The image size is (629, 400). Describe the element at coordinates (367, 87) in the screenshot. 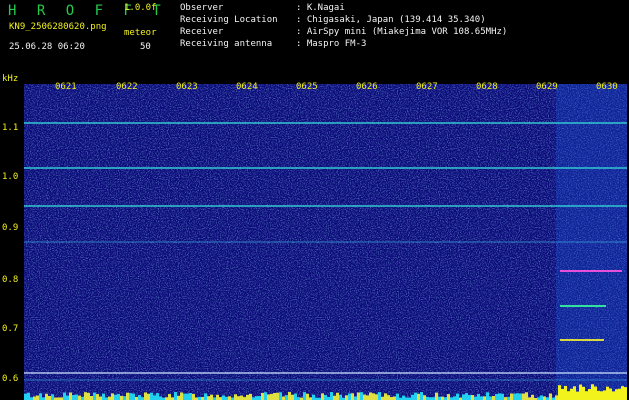

I see `x-tick-label: 0626` at that location.